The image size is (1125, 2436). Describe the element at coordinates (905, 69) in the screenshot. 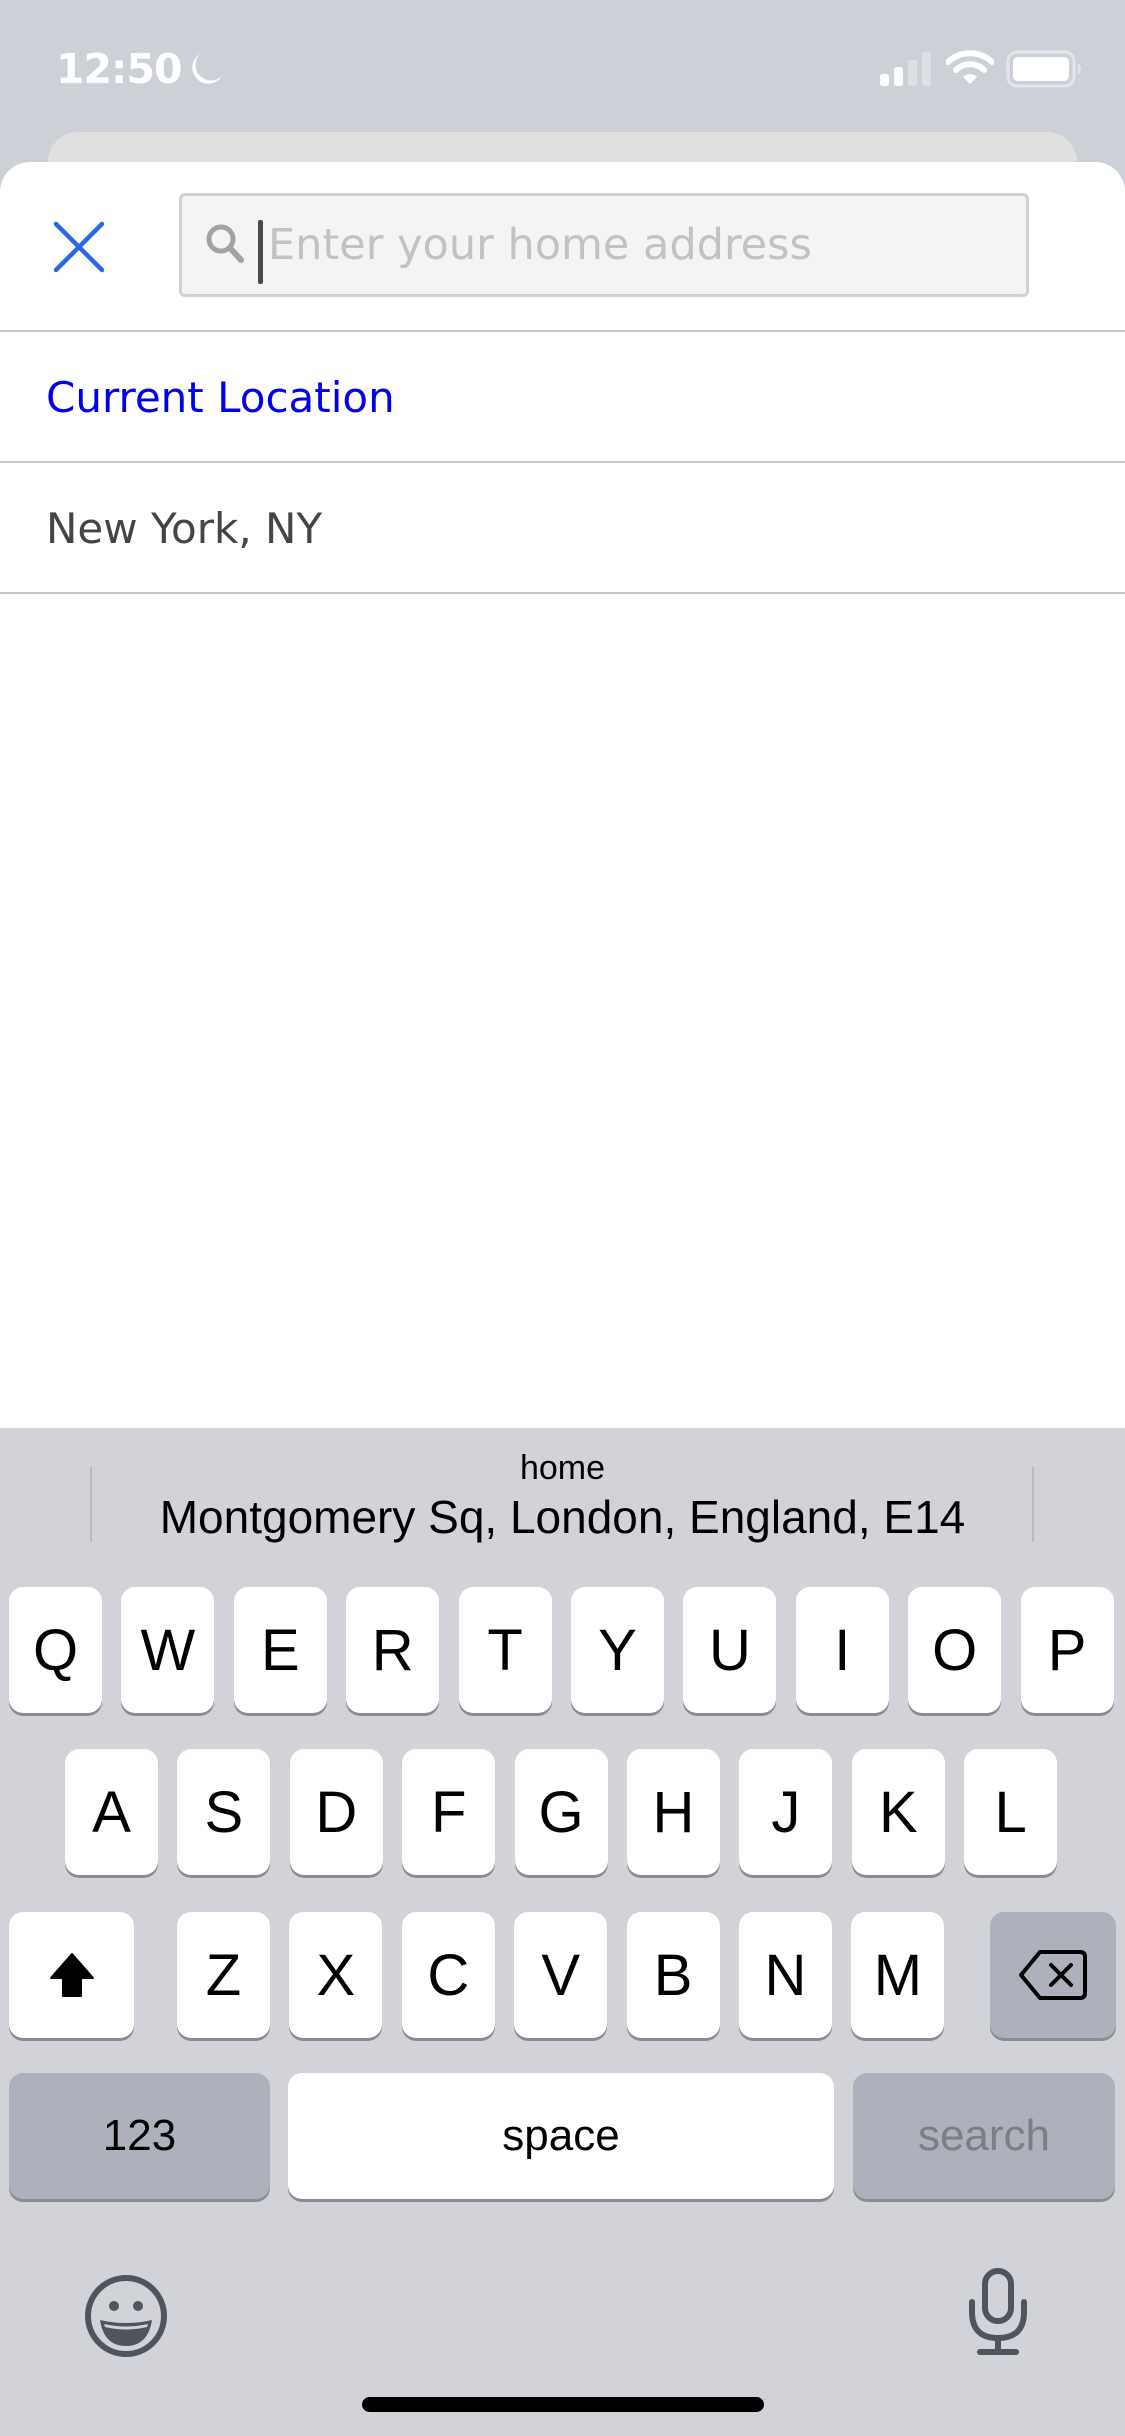

I see `cellular-signal-icon` at that location.